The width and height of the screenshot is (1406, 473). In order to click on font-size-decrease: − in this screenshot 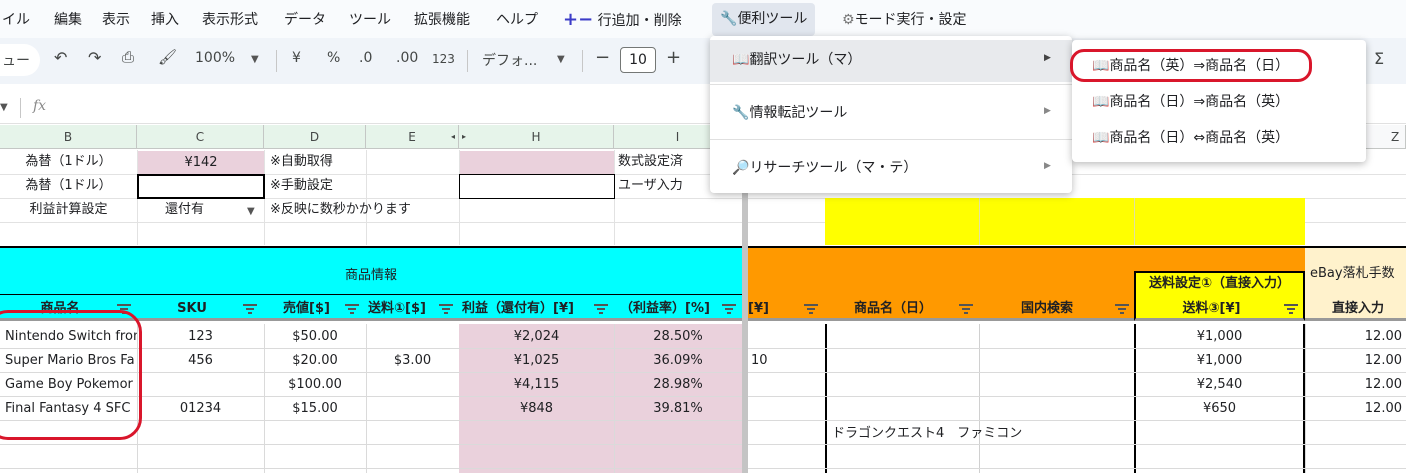, I will do `click(602, 57)`.